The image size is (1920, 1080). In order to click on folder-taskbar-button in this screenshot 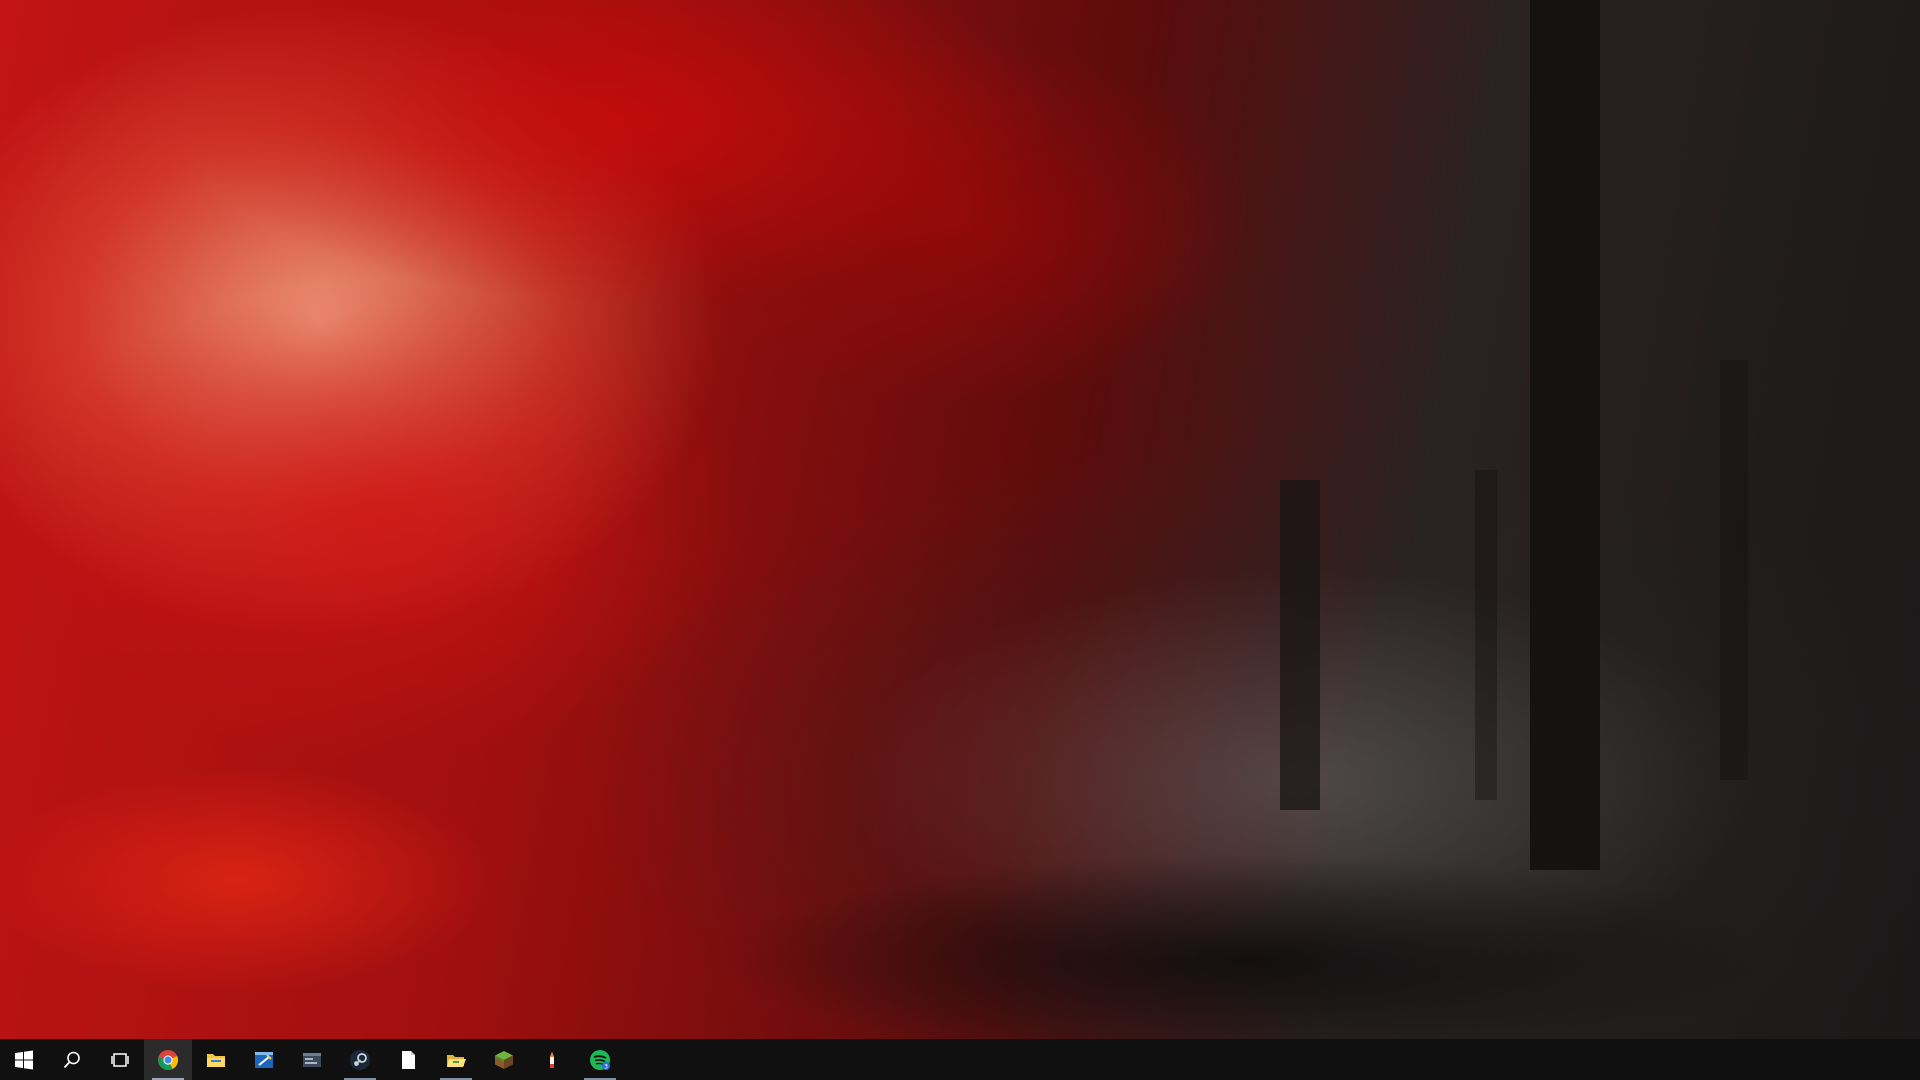, I will do `click(456, 1059)`.